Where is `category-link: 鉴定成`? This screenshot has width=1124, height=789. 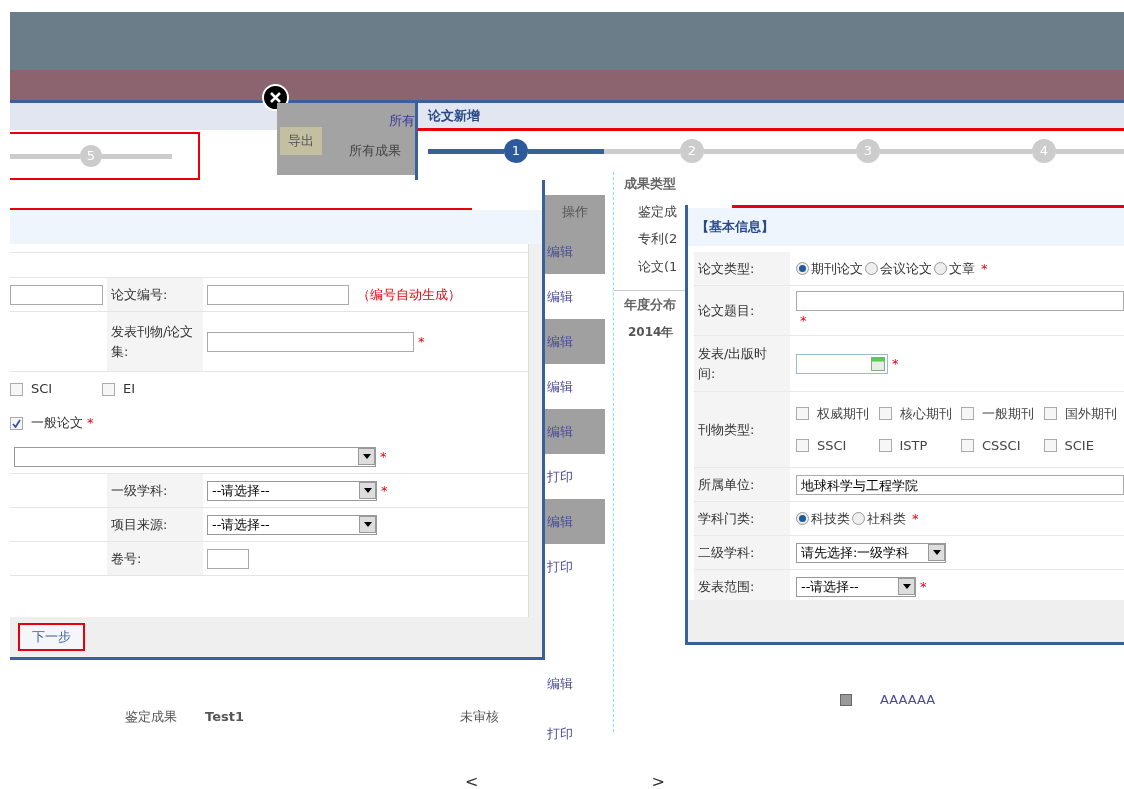 category-link: 鉴定成 is located at coordinates (649, 211).